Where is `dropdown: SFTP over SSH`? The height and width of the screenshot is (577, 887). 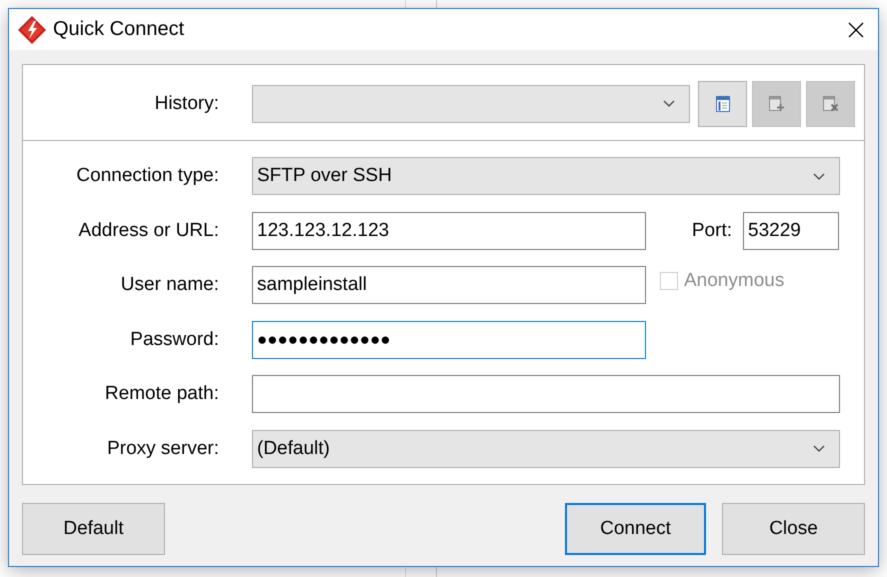 dropdown: SFTP over SSH is located at coordinates (546, 176).